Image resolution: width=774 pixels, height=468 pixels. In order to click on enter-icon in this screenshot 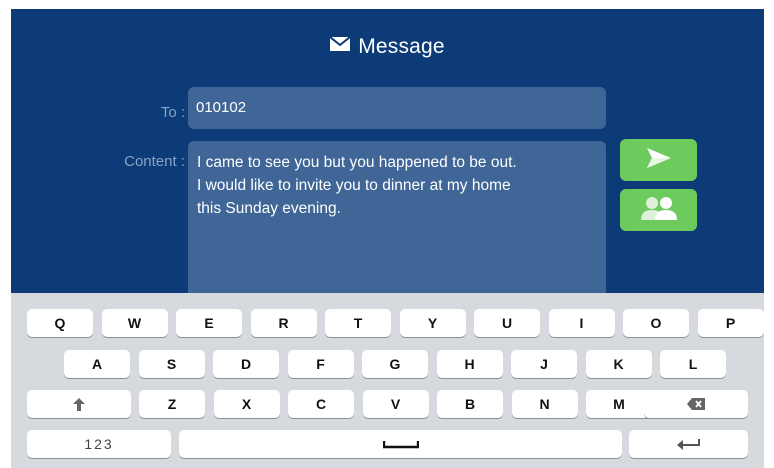, I will do `click(688, 444)`.